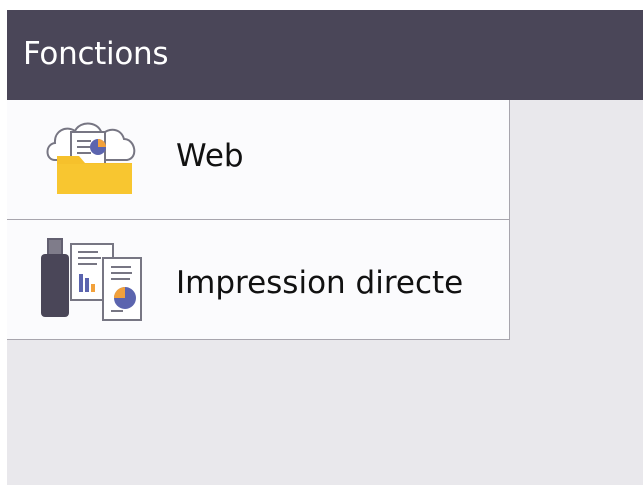 The height and width of the screenshot is (485, 643). I want to click on screen-title: Fonctions, so click(96, 54).